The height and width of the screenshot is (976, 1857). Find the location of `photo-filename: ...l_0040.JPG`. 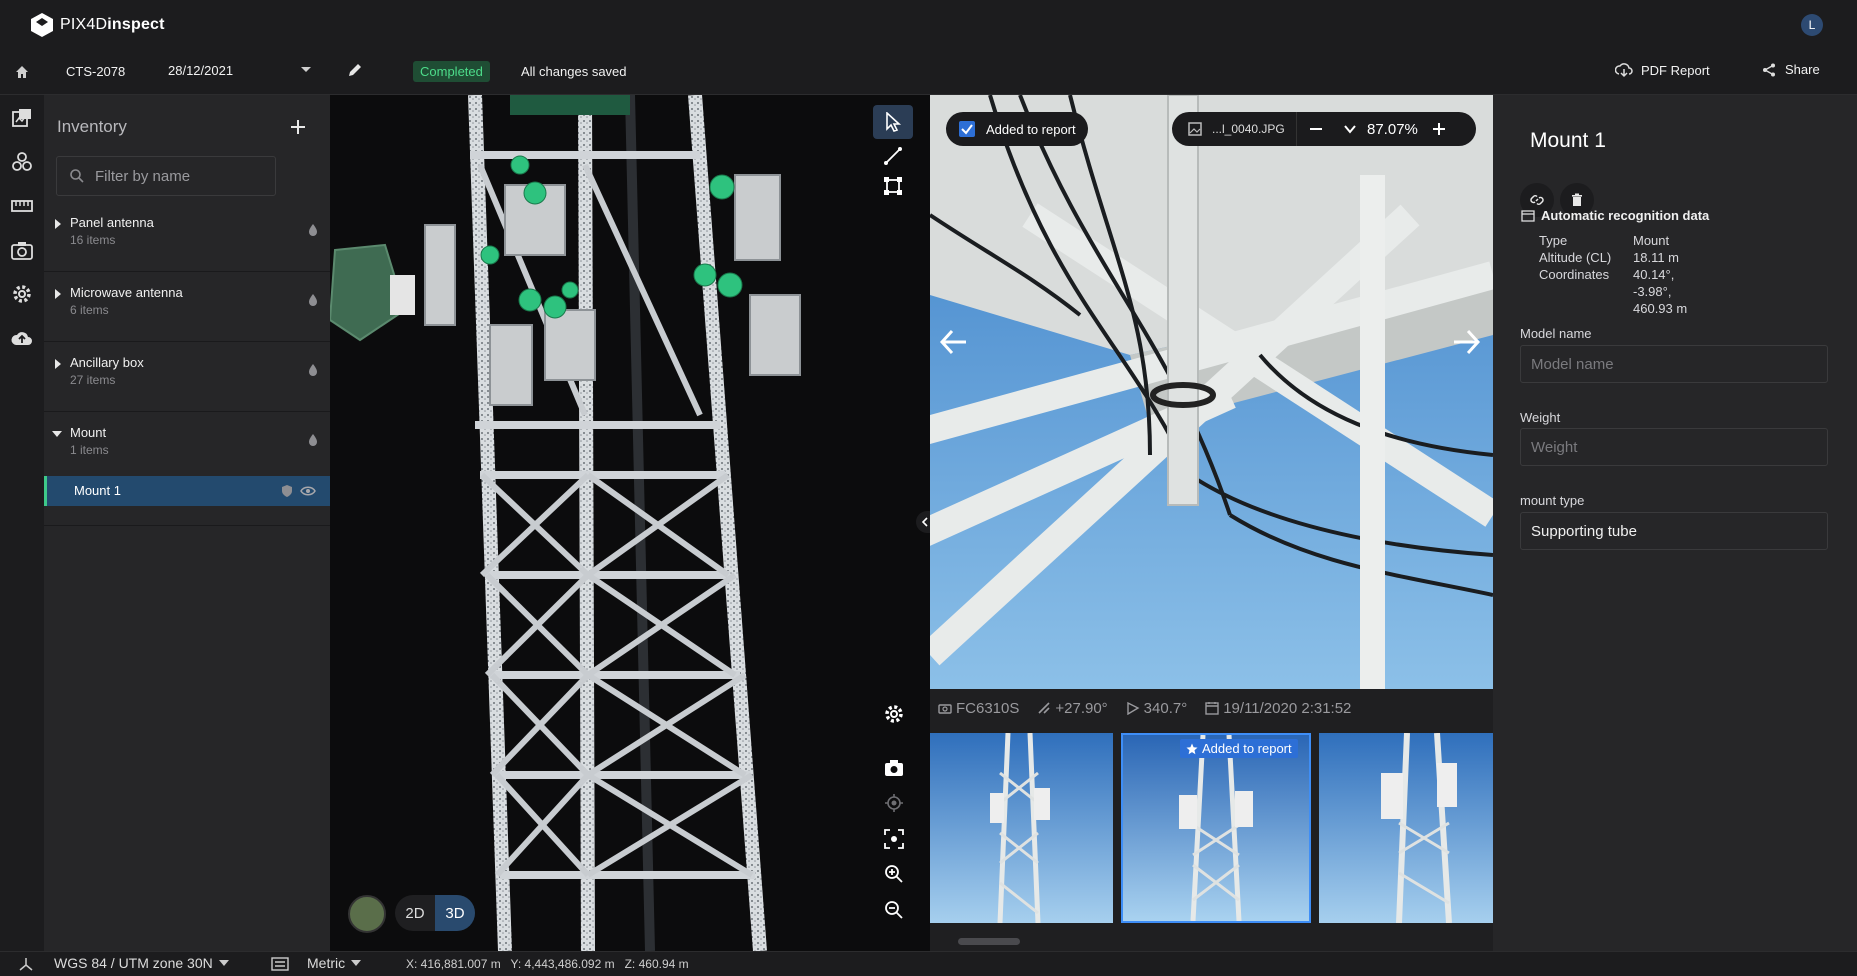

photo-filename: ...l_0040.JPG is located at coordinates (1248, 129).